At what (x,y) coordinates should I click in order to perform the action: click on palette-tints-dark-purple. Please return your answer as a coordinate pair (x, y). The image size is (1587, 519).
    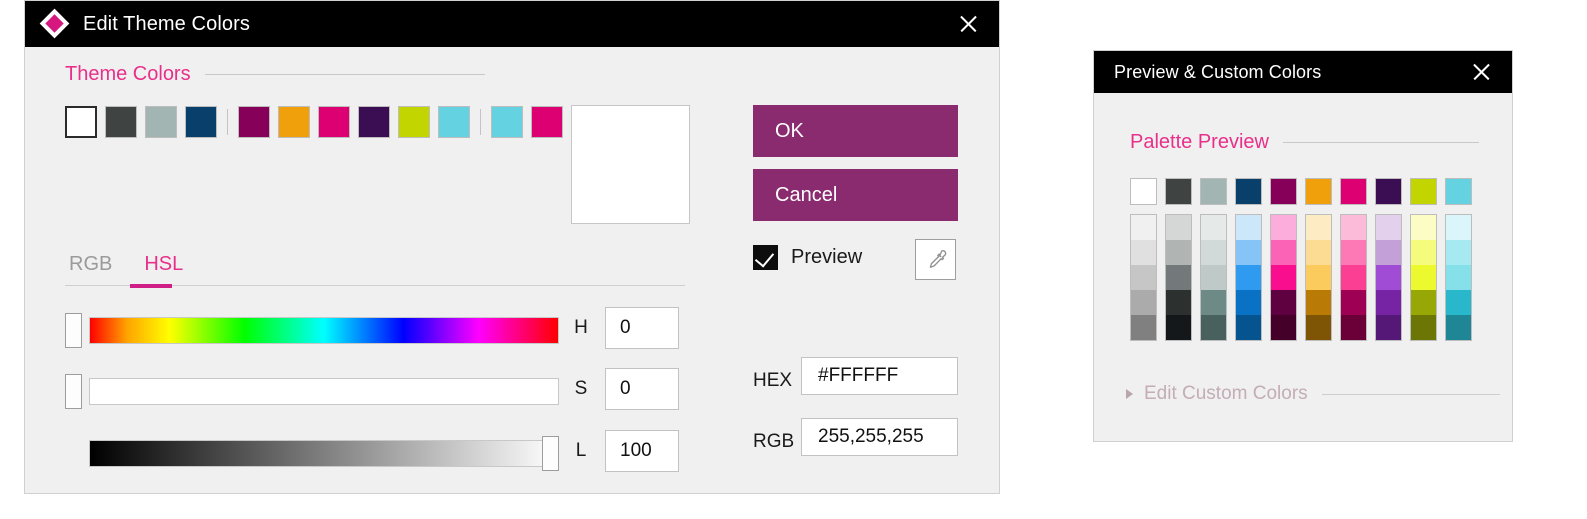
    Looking at the image, I should click on (1388, 277).